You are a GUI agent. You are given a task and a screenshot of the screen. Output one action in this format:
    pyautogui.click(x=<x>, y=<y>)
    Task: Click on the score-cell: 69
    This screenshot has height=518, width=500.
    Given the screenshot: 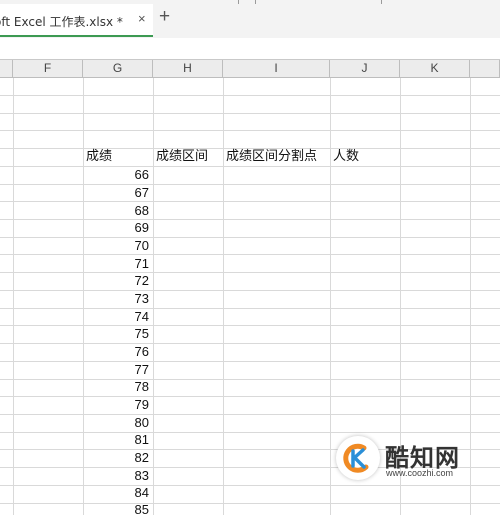 What is the action you would take?
    pyautogui.click(x=116, y=227)
    